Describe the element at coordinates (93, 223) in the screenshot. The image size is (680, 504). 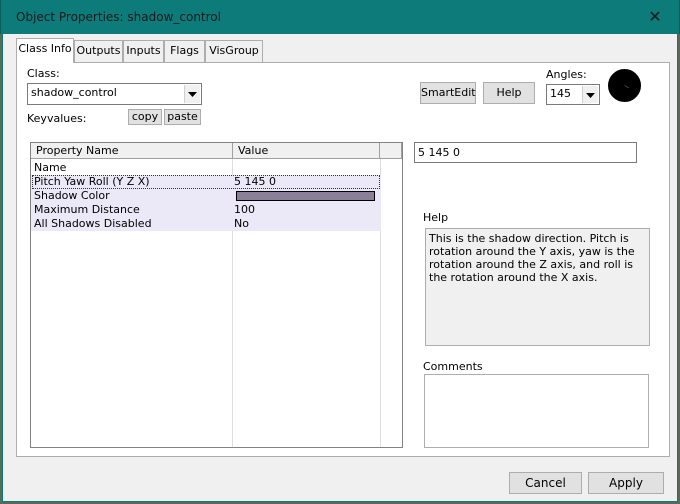
I see `property-name: All Shadows Disabled` at that location.